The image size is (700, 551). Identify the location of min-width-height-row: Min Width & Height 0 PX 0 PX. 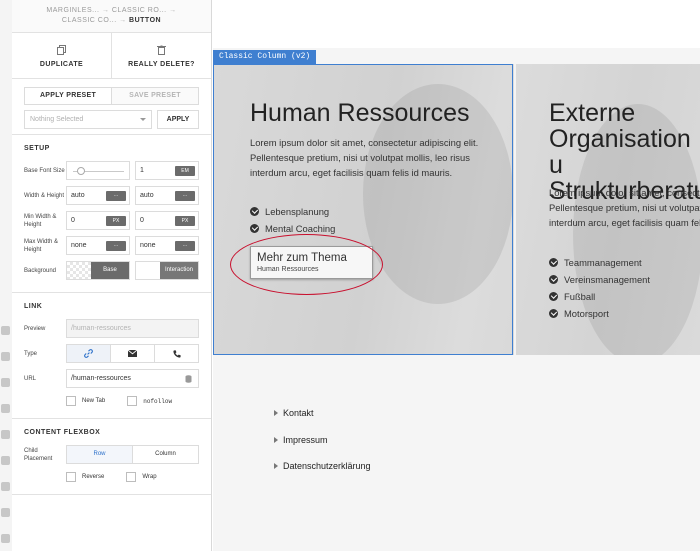
(111, 220).